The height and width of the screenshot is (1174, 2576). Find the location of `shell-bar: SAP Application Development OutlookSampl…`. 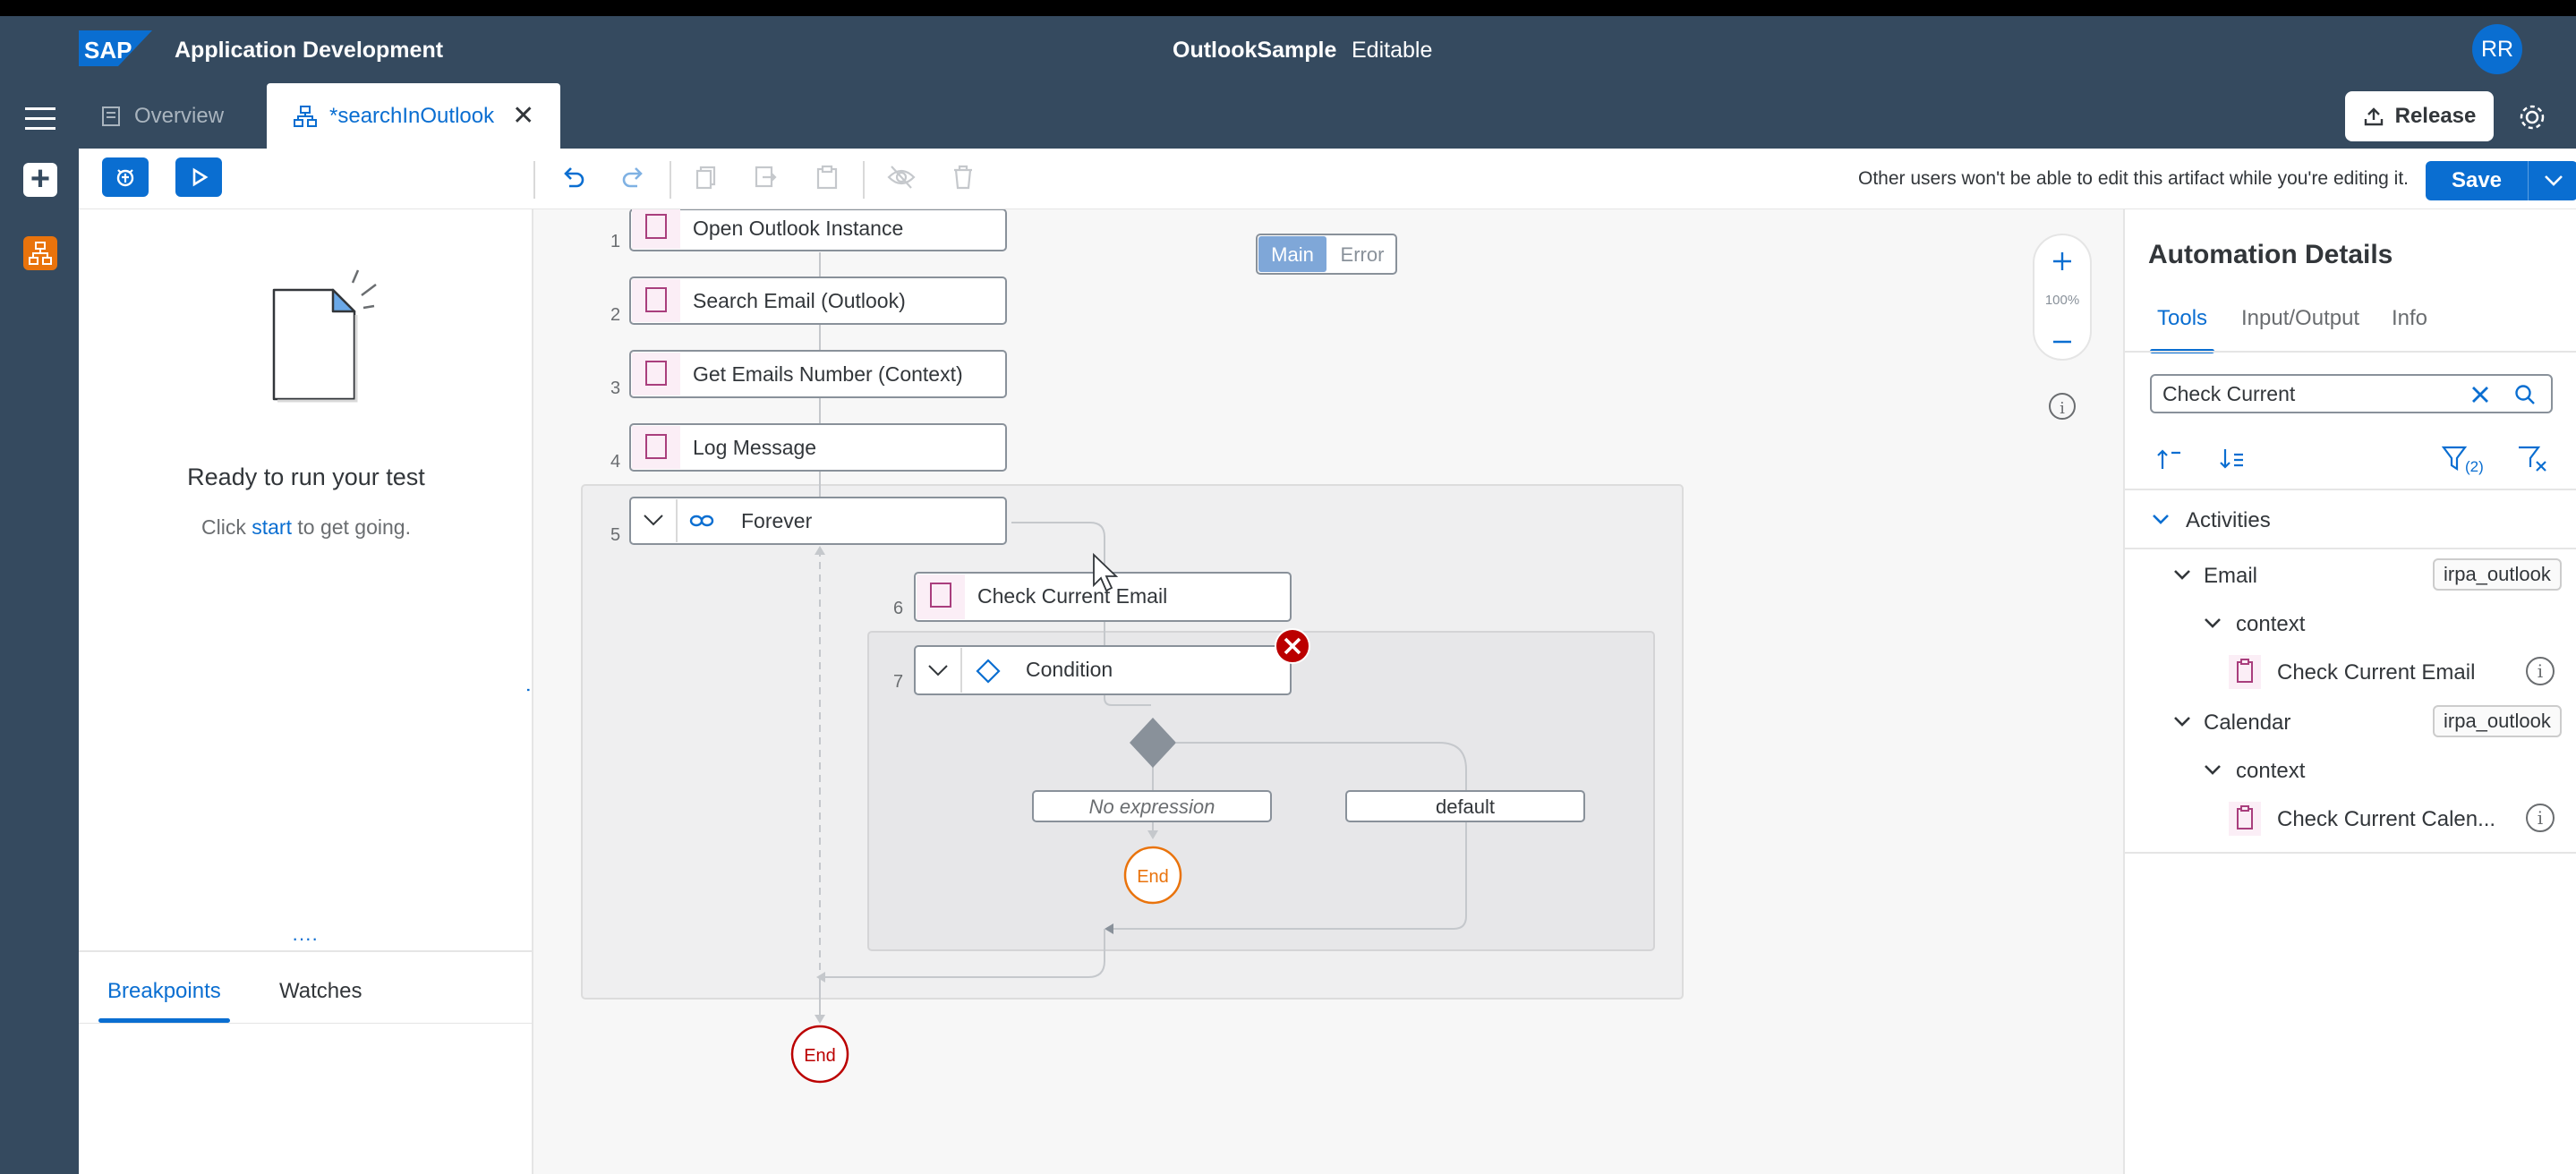

shell-bar: SAP Application Development OutlookSampl… is located at coordinates (1288, 82).